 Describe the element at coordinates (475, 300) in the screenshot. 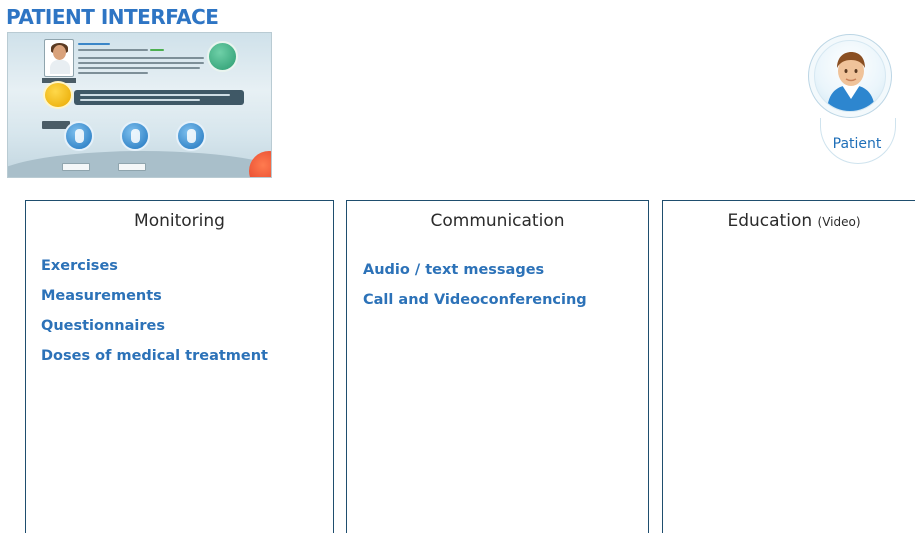

I see `communication-item-calls: Call and Videoconferencing` at that location.